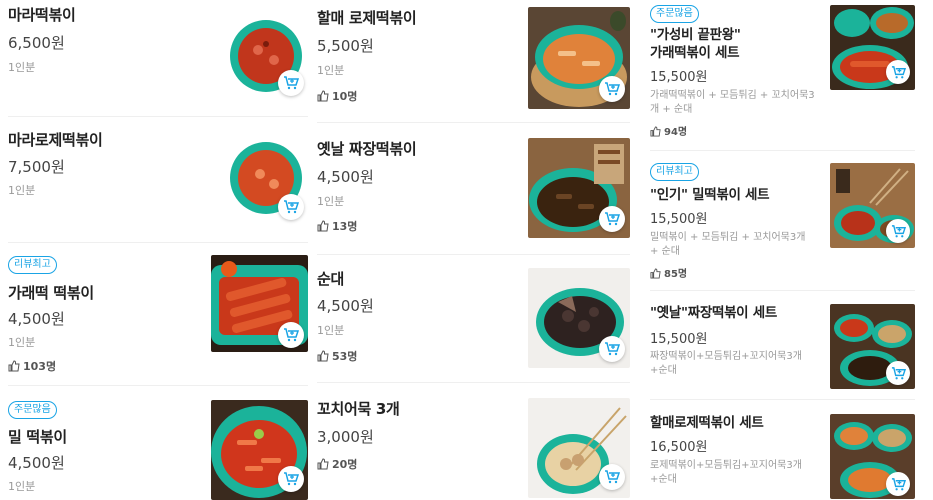 This screenshot has width=933, height=500. I want to click on like-count-value: 53명, so click(345, 356).